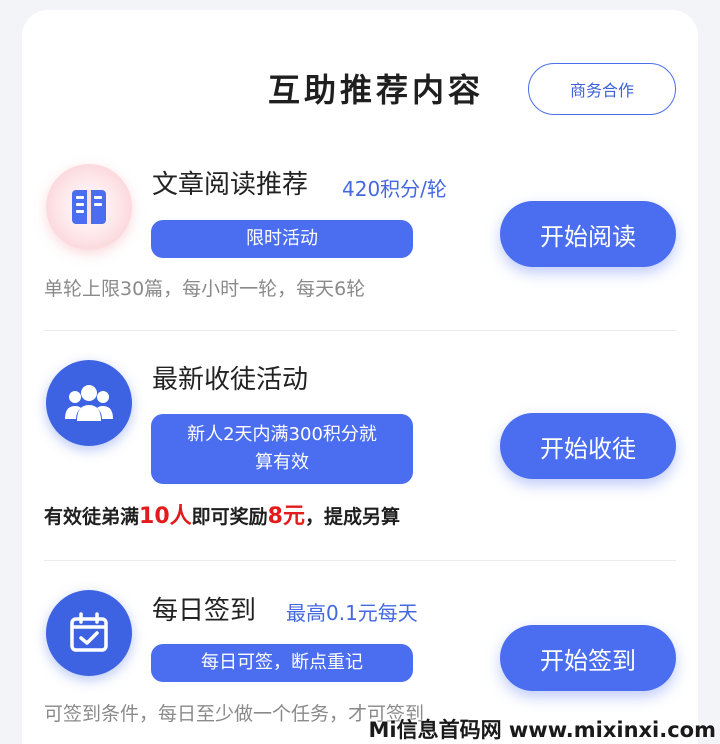 The image size is (720, 744). I want to click on invite-condition-line2: 算有效, so click(282, 462).